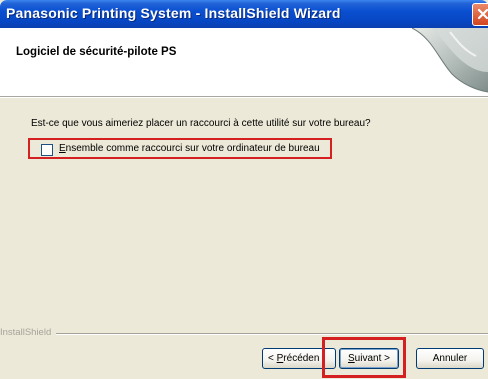 This screenshot has width=488, height=379. Describe the element at coordinates (47, 150) in the screenshot. I see `desktop-shortcut-checkbox` at that location.